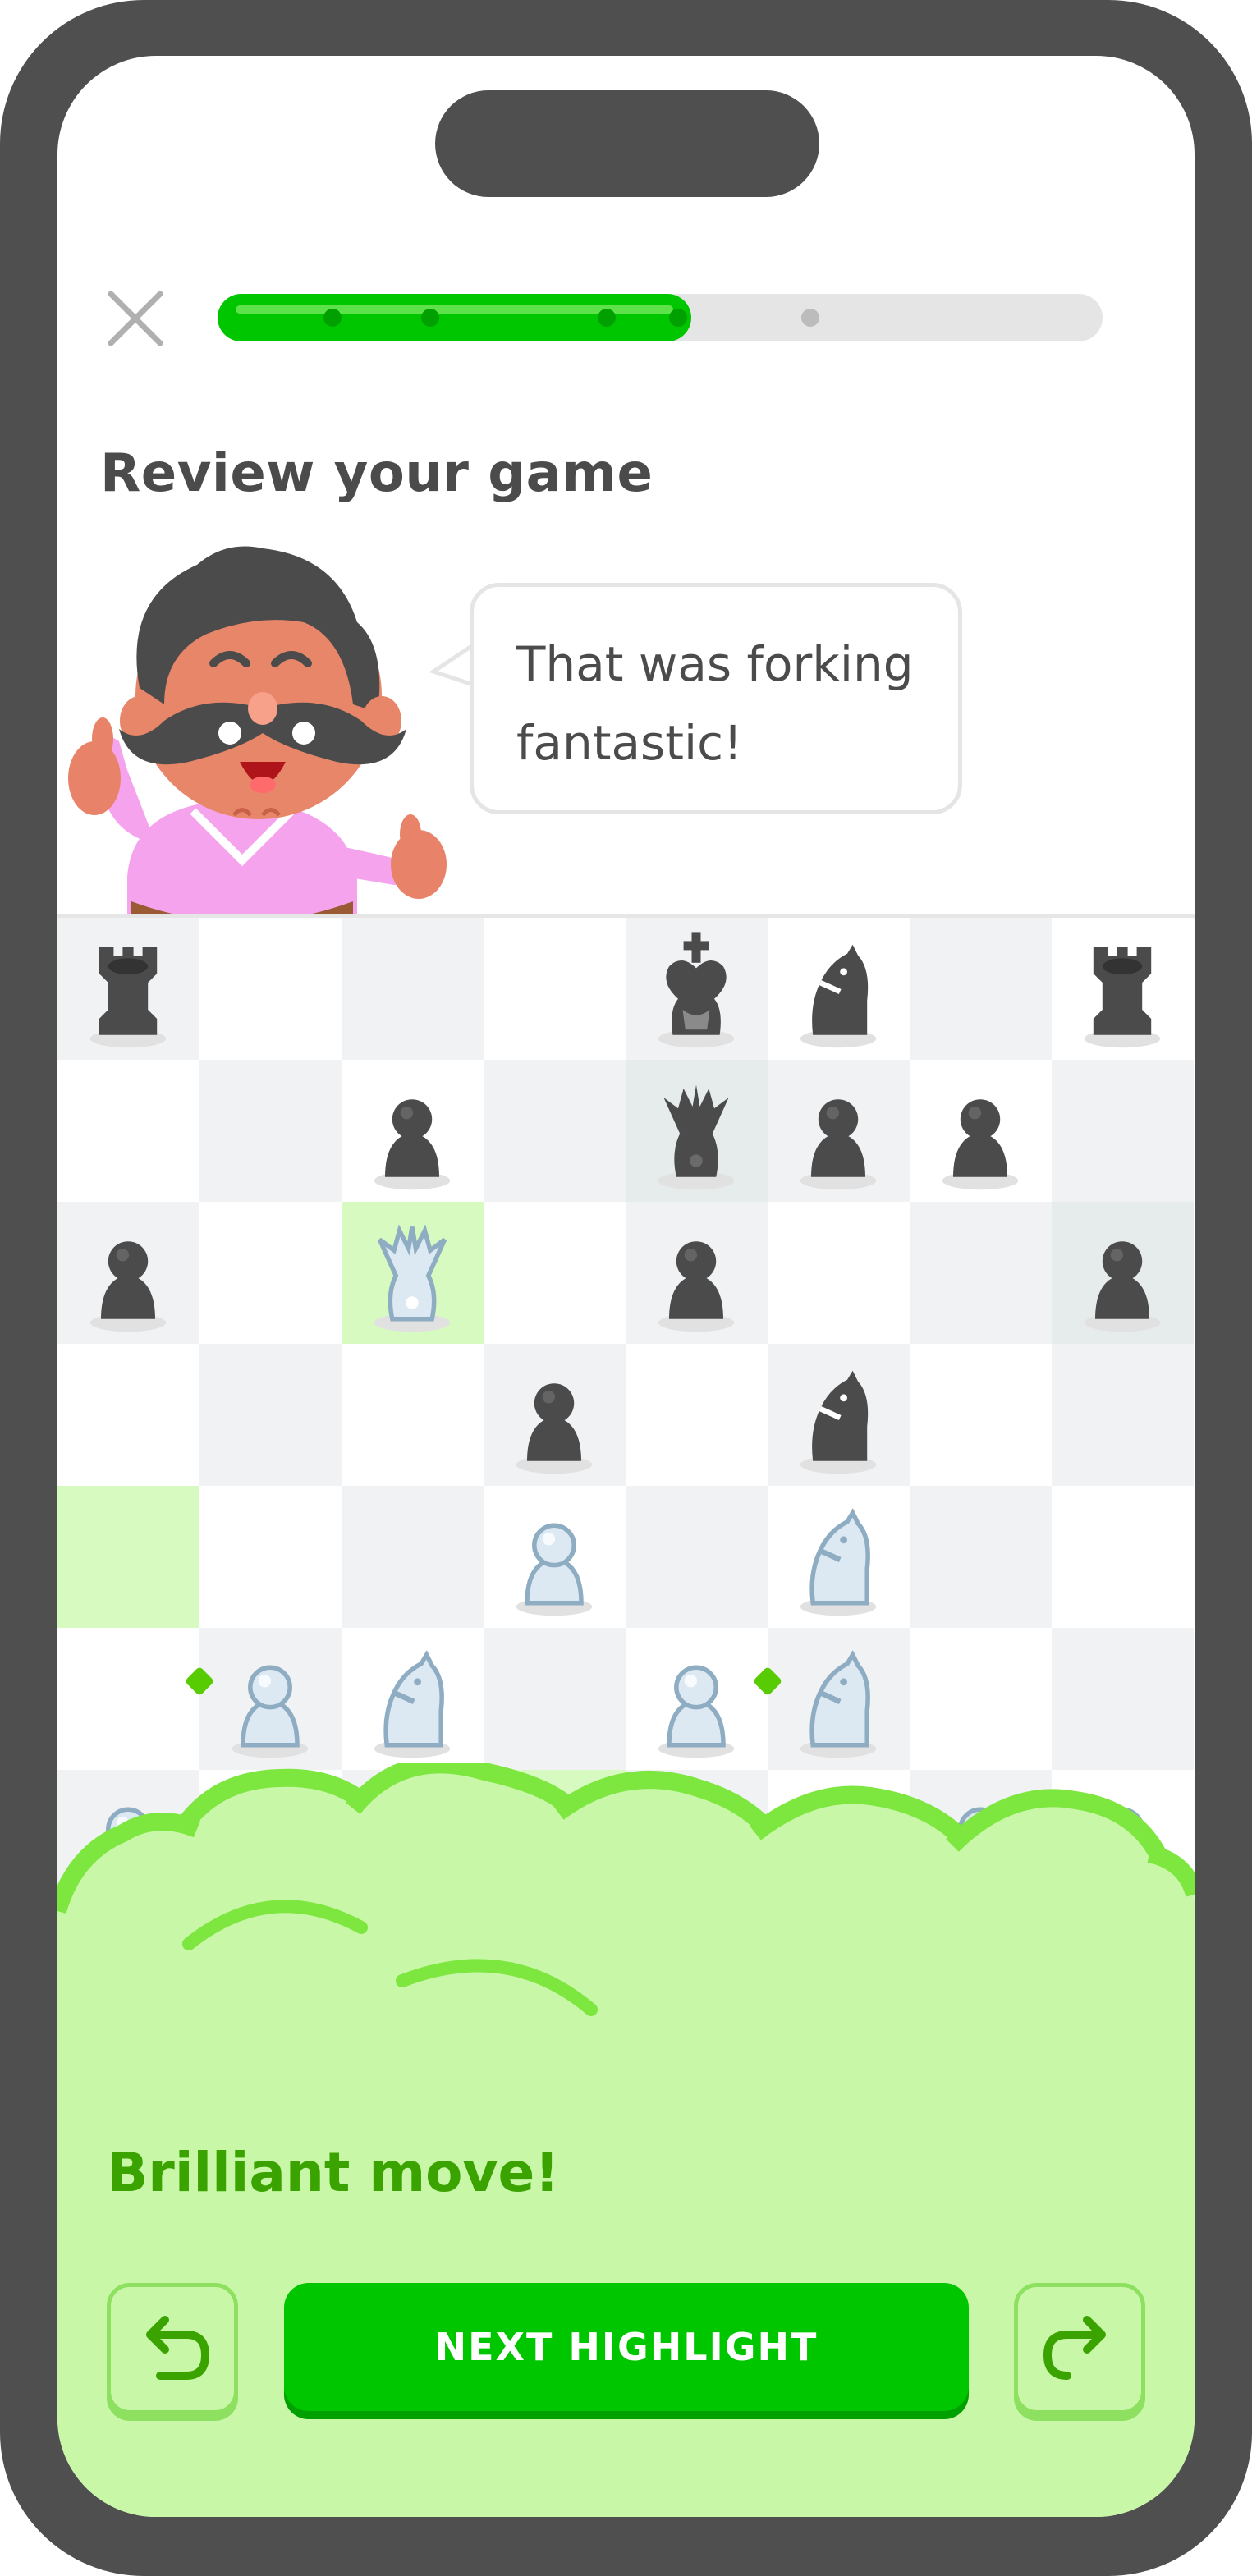 Image resolution: width=1252 pixels, height=2576 pixels. What do you see at coordinates (696, 1129) in the screenshot?
I see `black-queen-icon` at bounding box center [696, 1129].